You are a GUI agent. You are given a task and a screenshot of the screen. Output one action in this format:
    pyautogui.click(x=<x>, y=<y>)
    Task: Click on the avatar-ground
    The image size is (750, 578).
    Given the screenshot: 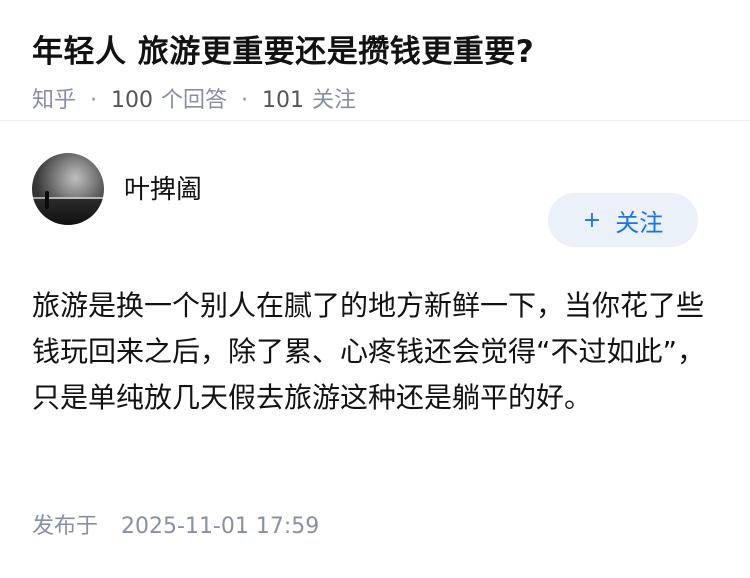 What is the action you would take?
    pyautogui.click(x=68, y=212)
    